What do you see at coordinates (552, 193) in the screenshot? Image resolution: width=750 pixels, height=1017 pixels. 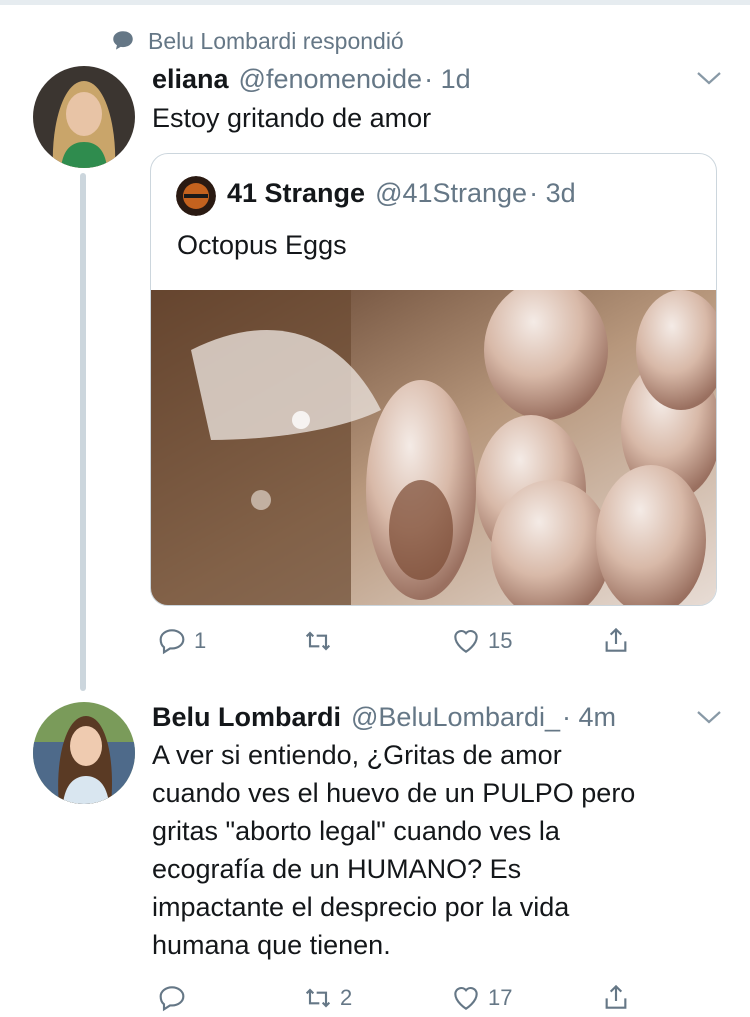 I see `quote-timestamp: · 3d` at bounding box center [552, 193].